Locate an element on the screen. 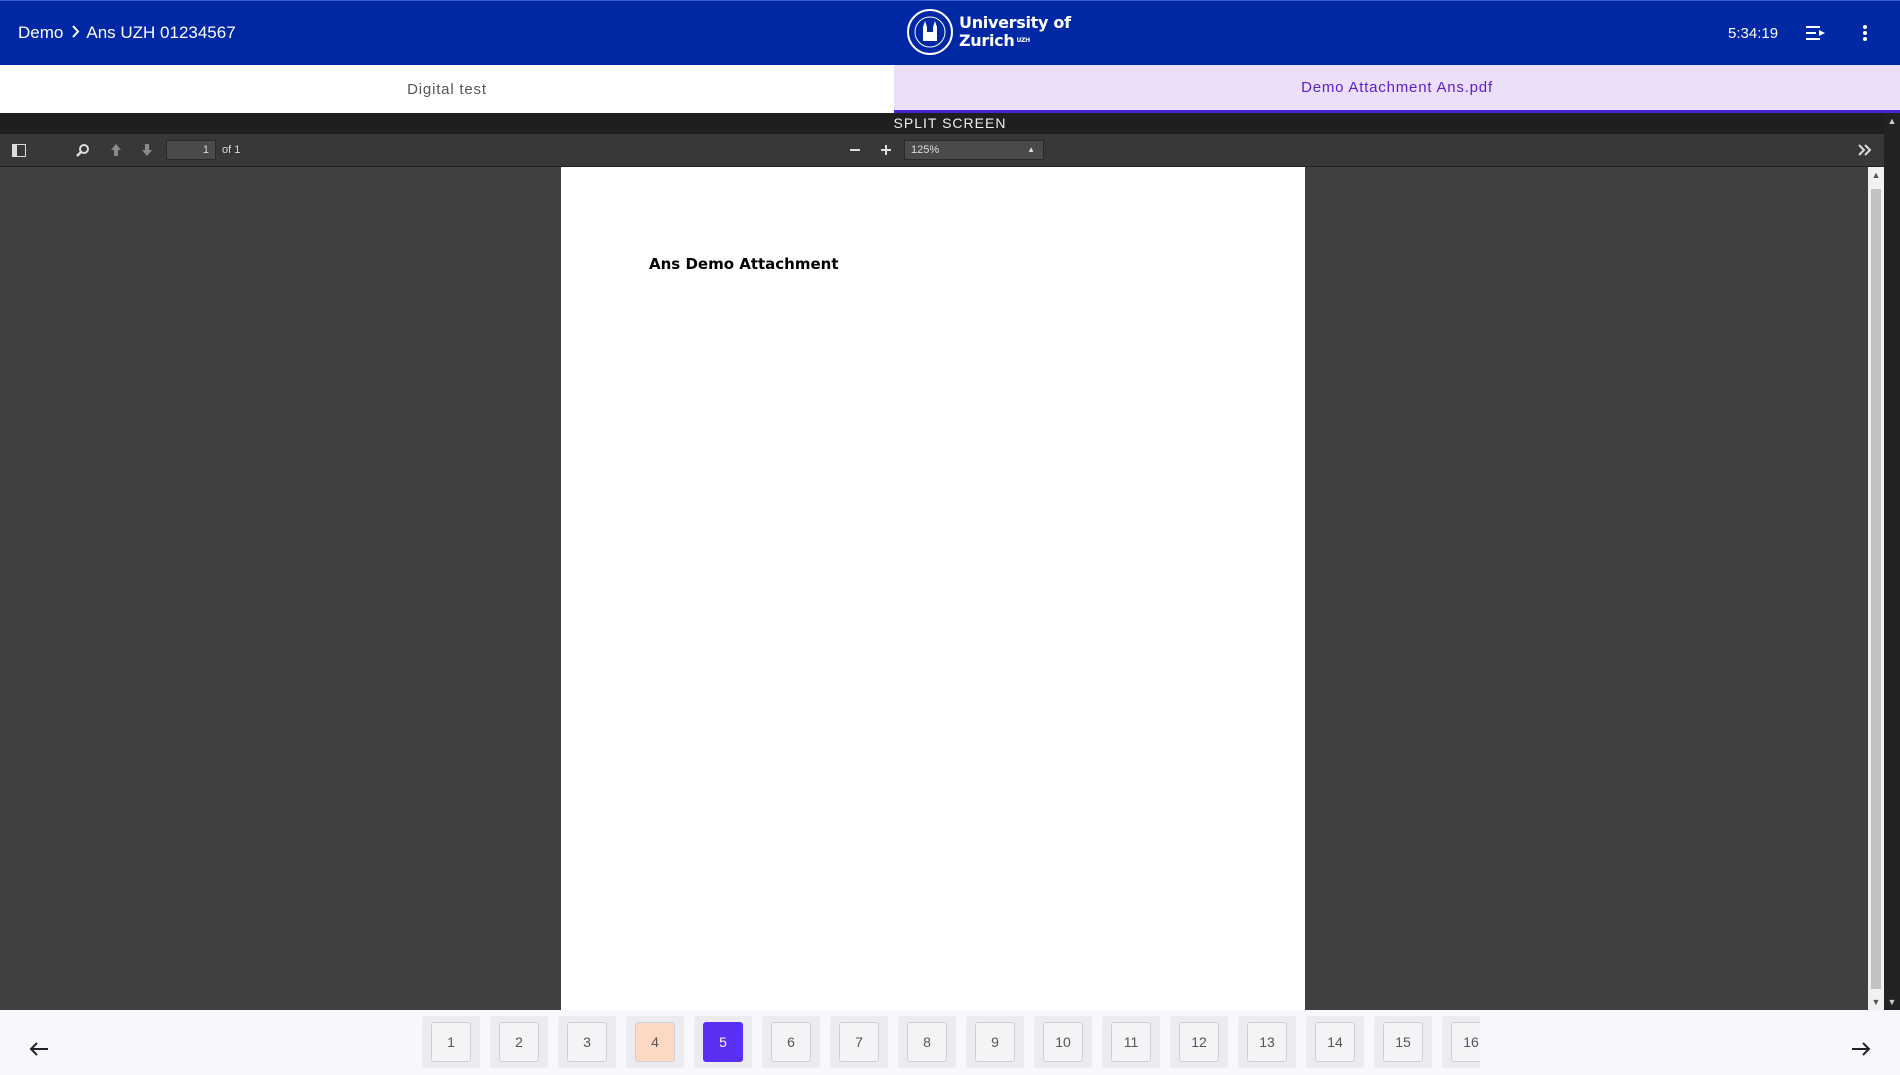  question-nav-item: 10 is located at coordinates (1063, 1042).